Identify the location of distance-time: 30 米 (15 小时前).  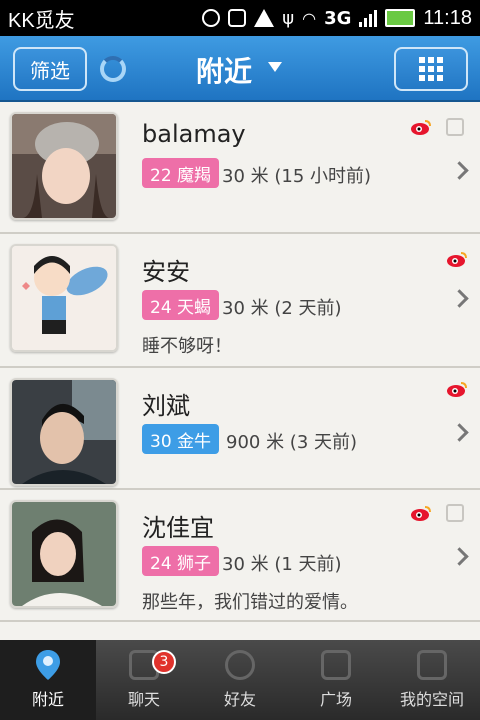
(297, 176).